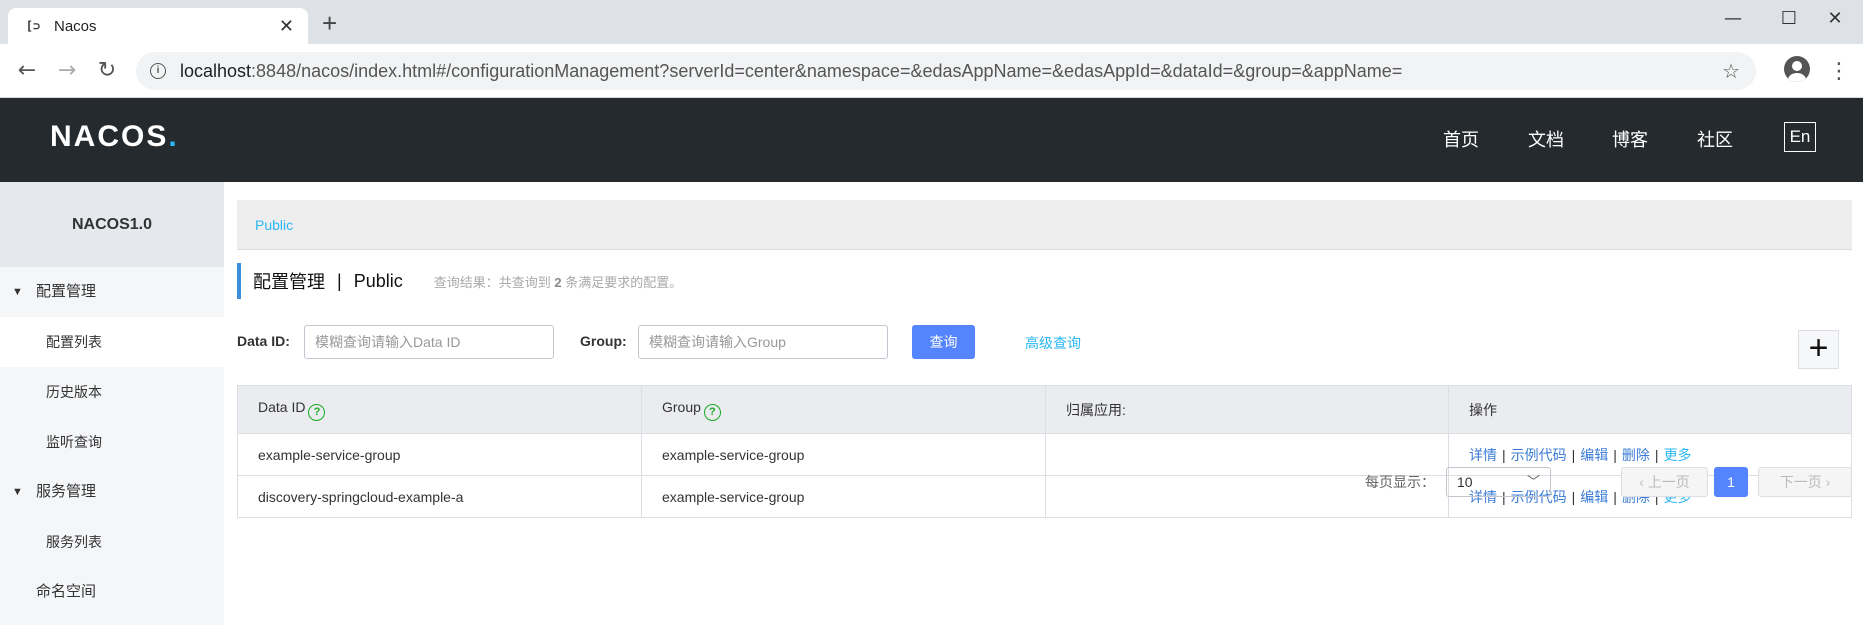 The image size is (1863, 625). I want to click on column-header-dataid: Data ID?, so click(439, 409).